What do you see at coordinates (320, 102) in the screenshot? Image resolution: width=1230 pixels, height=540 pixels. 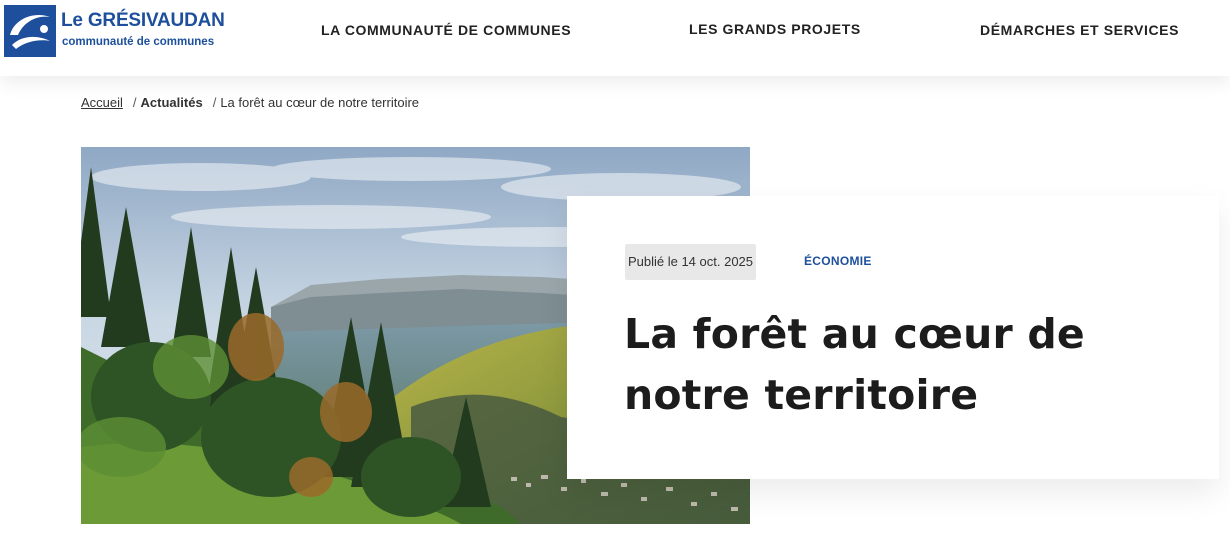 I see `breadcrumb-current: La forêt au cœur de notre territoire` at bounding box center [320, 102].